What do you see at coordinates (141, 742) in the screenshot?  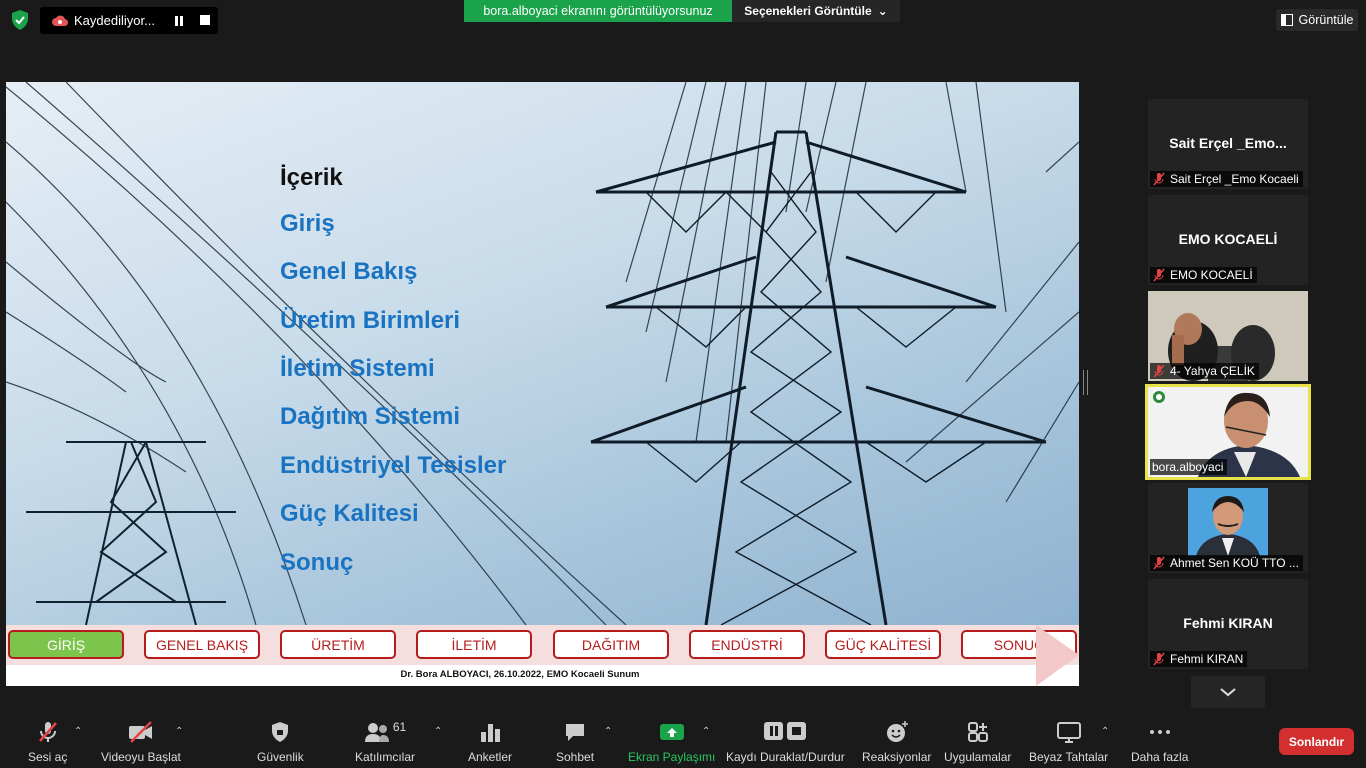 I see `start-video-button: Videoyu Başlat` at bounding box center [141, 742].